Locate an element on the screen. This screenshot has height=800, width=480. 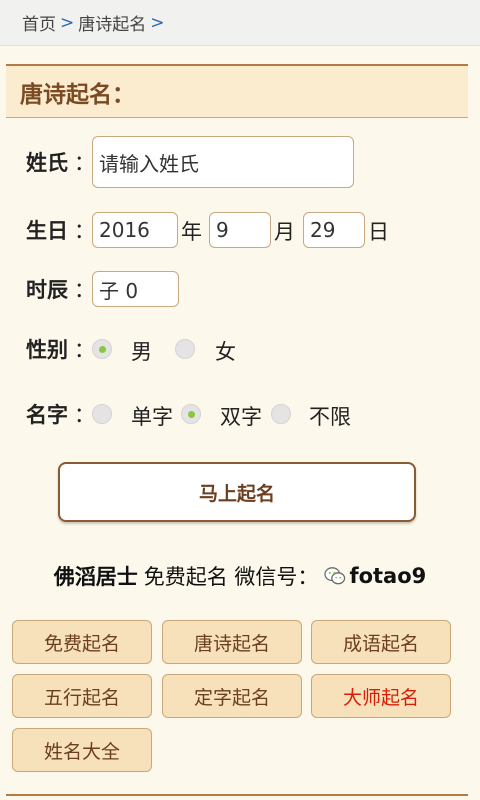
gender-option-label: 男 is located at coordinates (141, 352).